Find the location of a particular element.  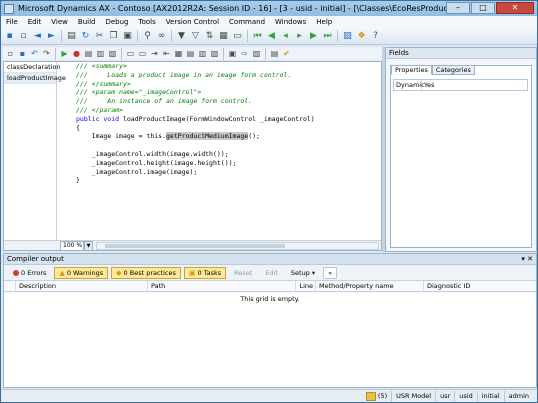

uncomment-icon: ▭ is located at coordinates (142, 53).